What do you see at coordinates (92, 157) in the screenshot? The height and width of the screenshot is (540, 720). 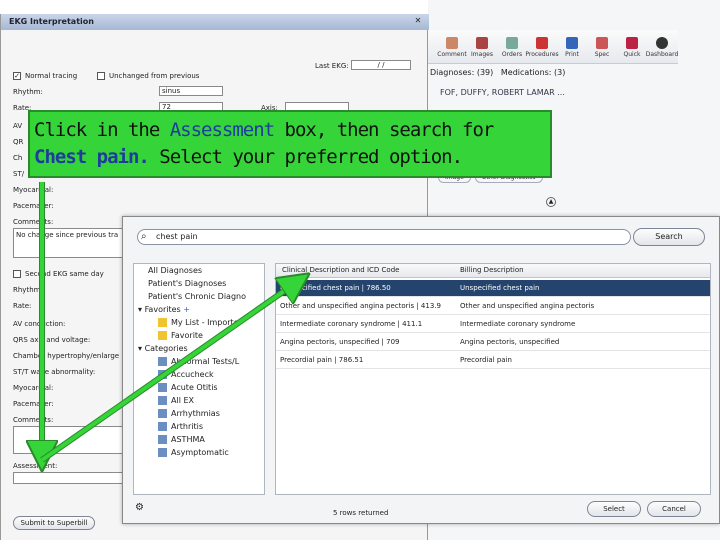 I see `chest-pain-highlight: Chest pain.` at bounding box center [92, 157].